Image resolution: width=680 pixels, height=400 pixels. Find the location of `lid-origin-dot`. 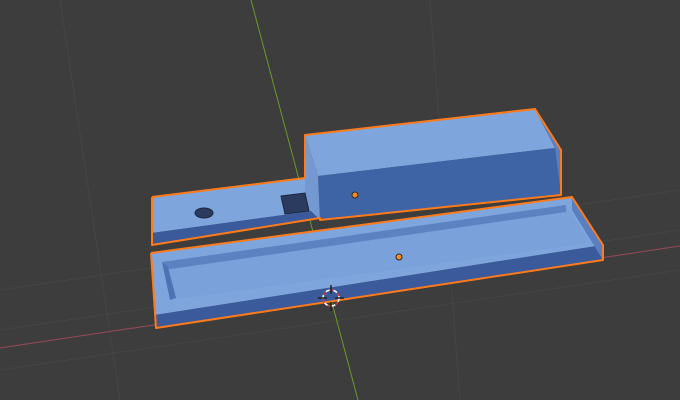

lid-origin-dot is located at coordinates (355, 195).